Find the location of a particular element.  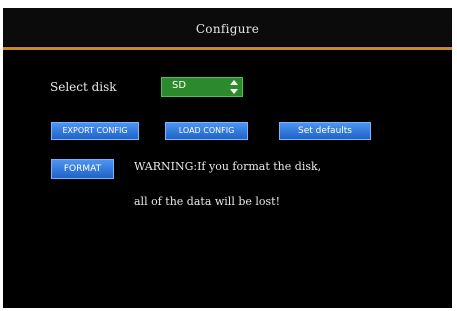

up-down-arrows-icon is located at coordinates (234, 87).